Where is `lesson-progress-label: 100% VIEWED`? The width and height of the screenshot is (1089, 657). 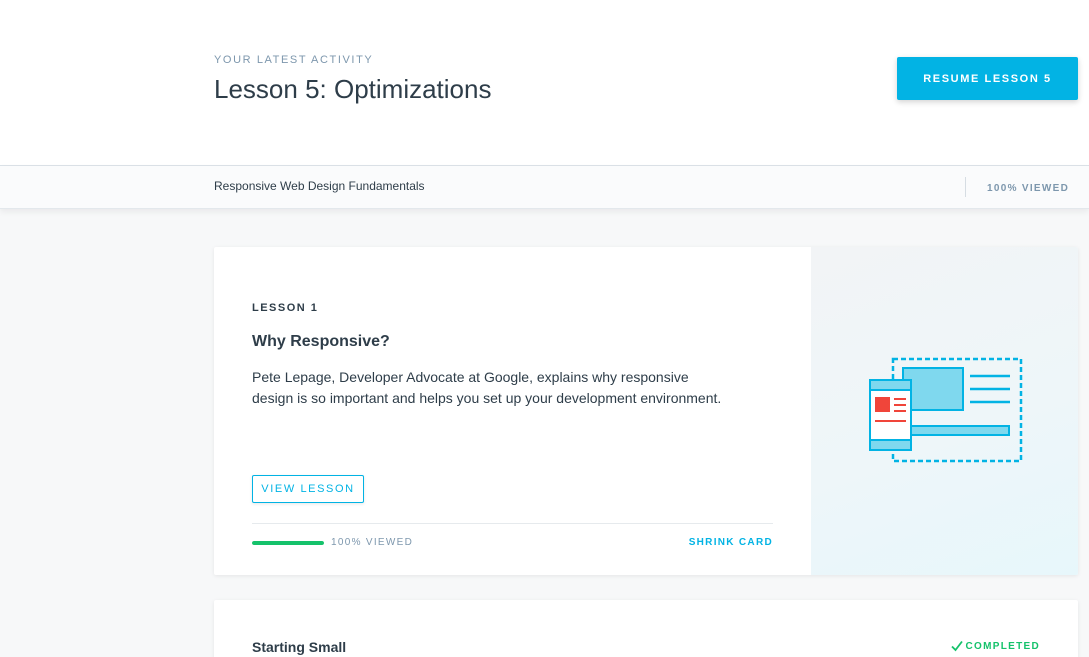 lesson-progress-label: 100% VIEWED is located at coordinates (372, 542).